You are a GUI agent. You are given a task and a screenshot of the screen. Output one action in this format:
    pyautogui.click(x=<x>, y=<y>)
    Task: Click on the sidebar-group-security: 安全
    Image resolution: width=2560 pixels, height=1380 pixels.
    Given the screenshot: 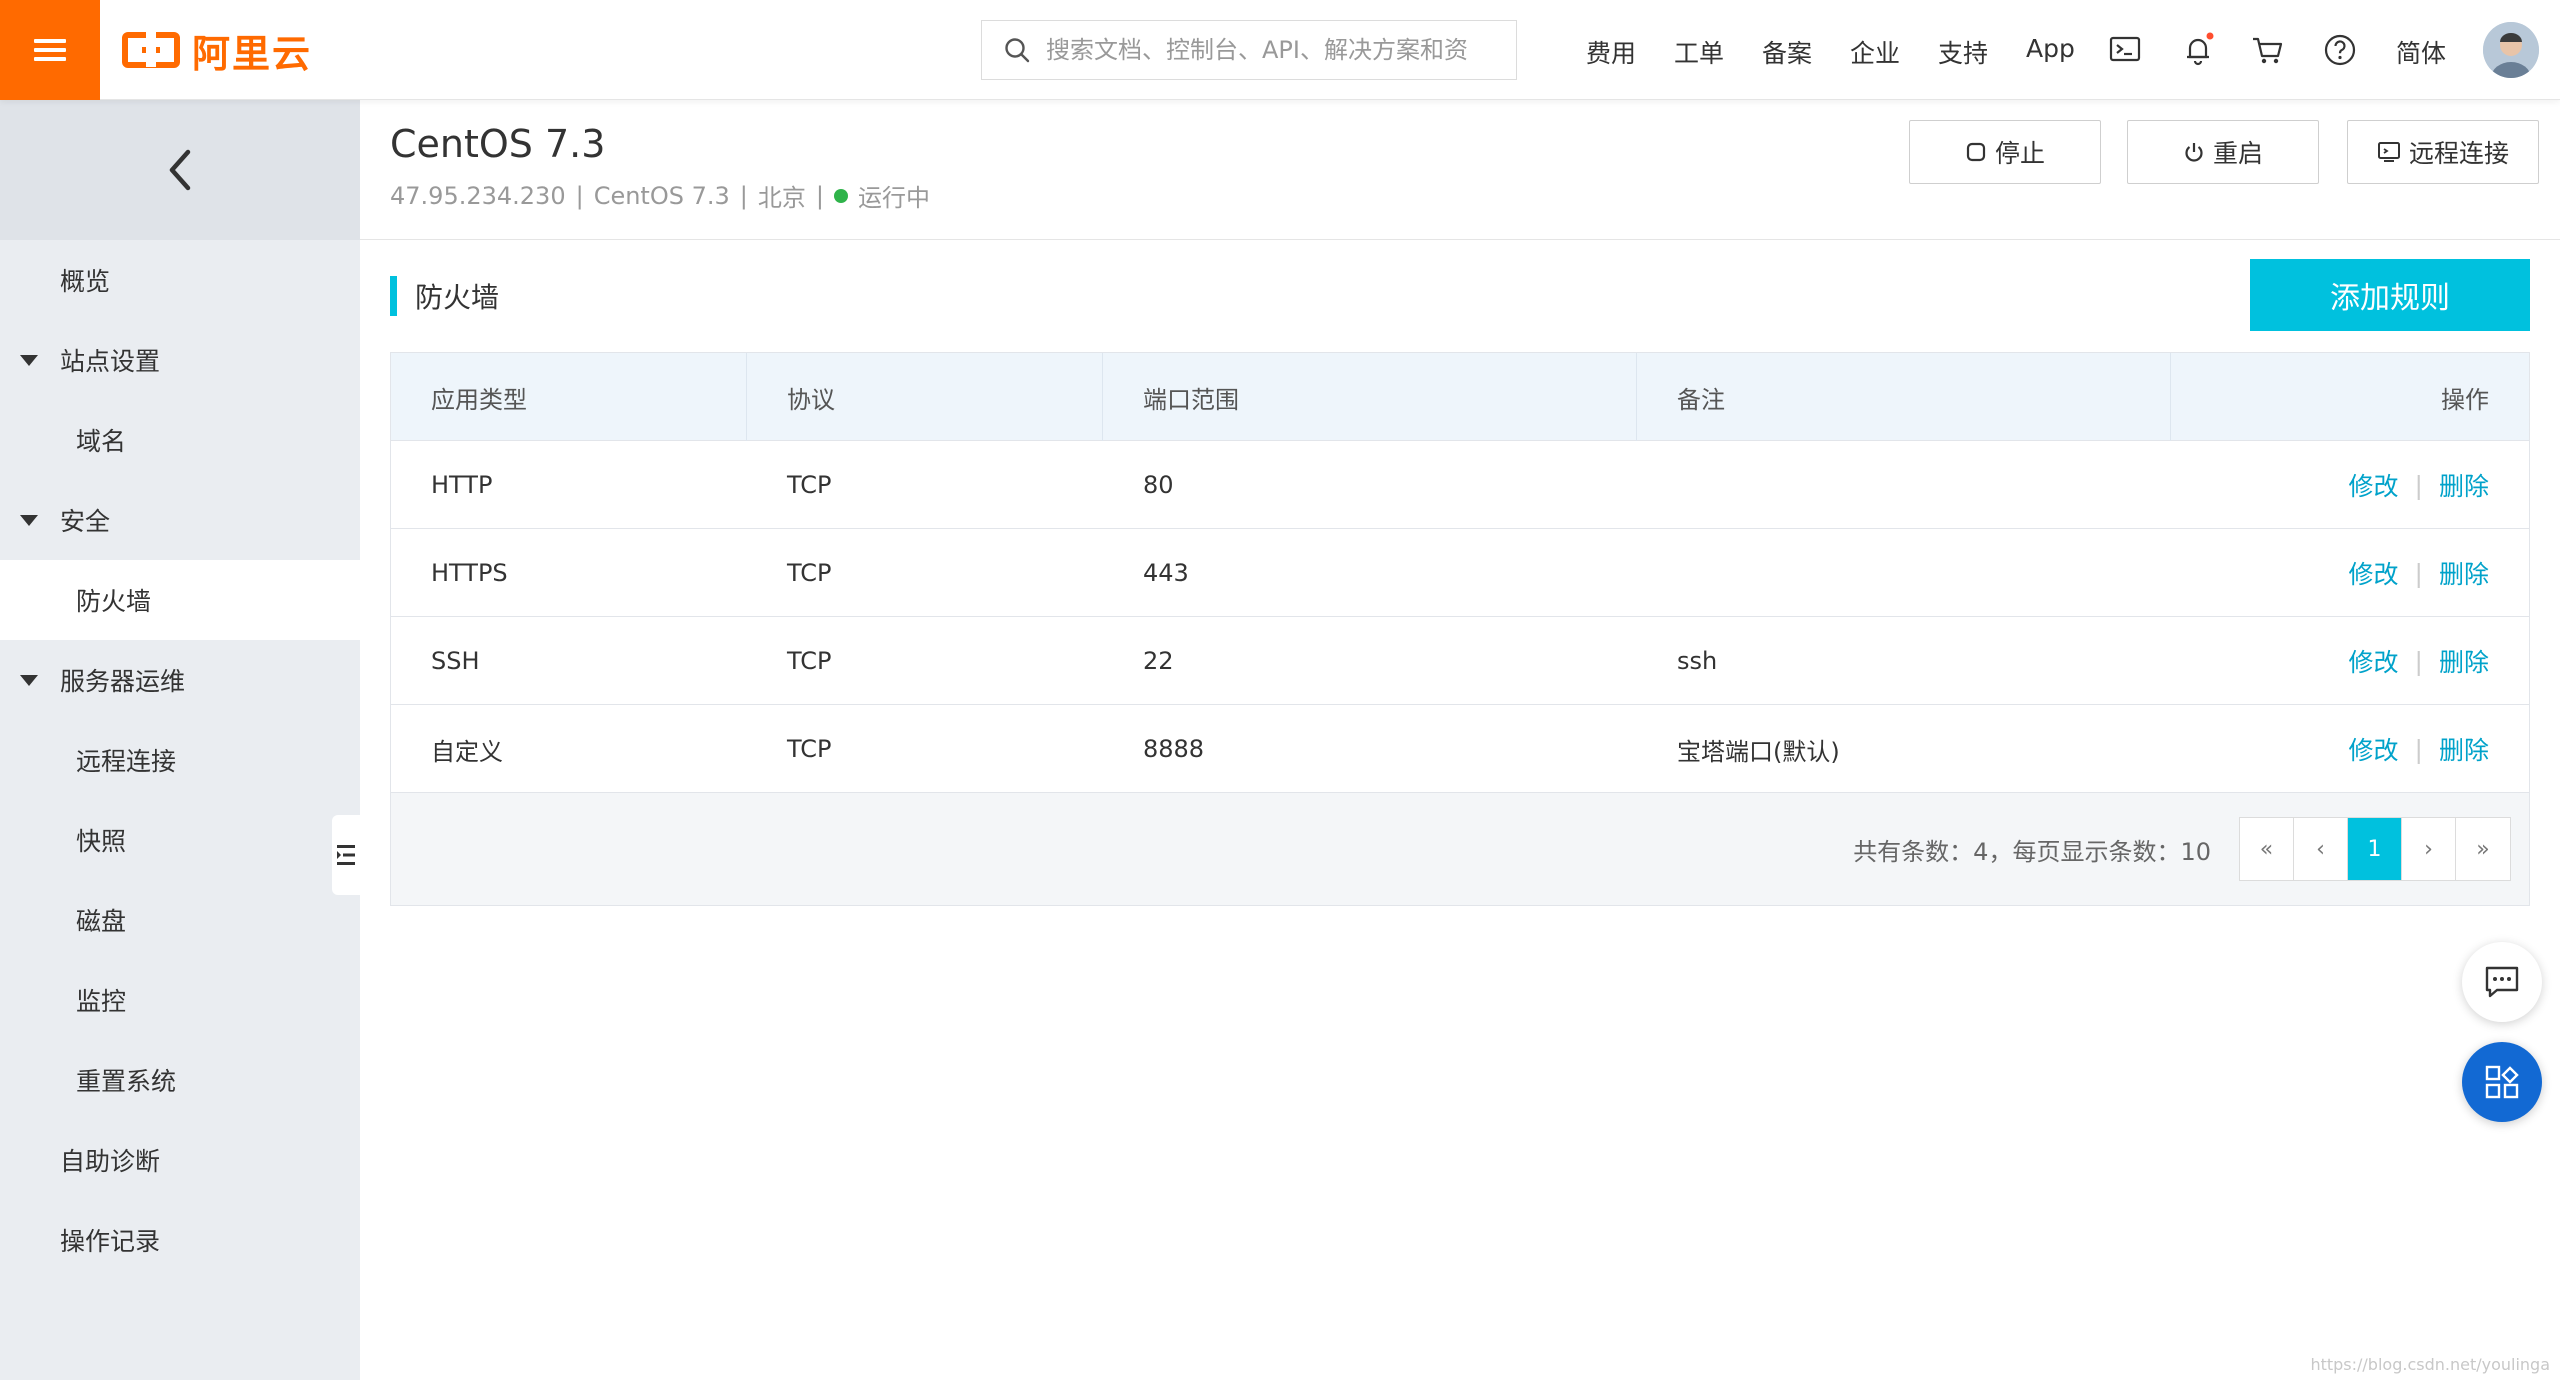 What is the action you would take?
    pyautogui.click(x=180, y=520)
    